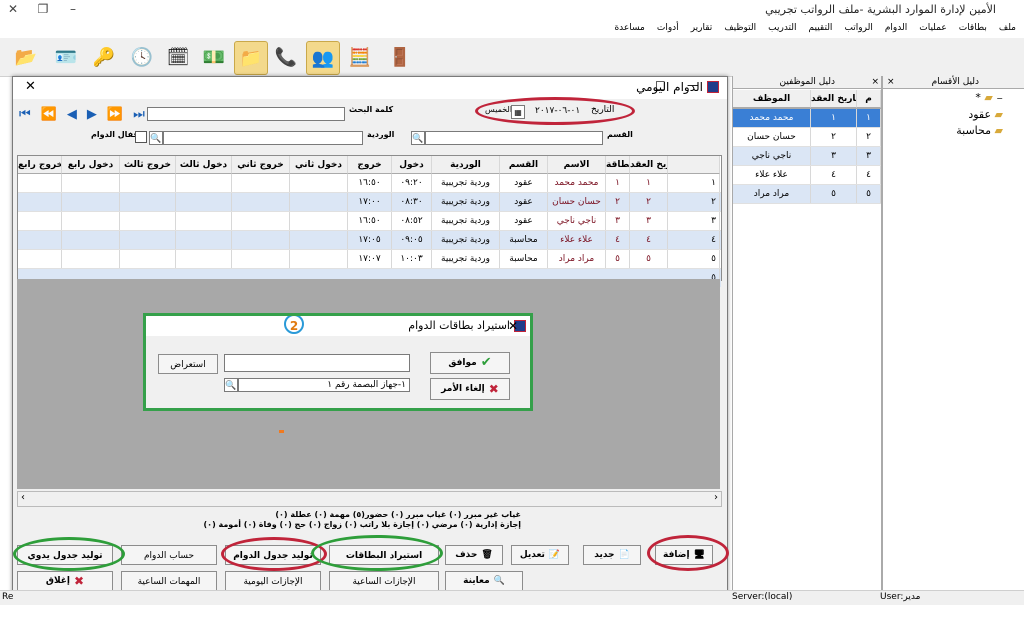  Describe the element at coordinates (91, 165) in the screenshot. I see `attendance-header-cell: دخول رابع` at that location.